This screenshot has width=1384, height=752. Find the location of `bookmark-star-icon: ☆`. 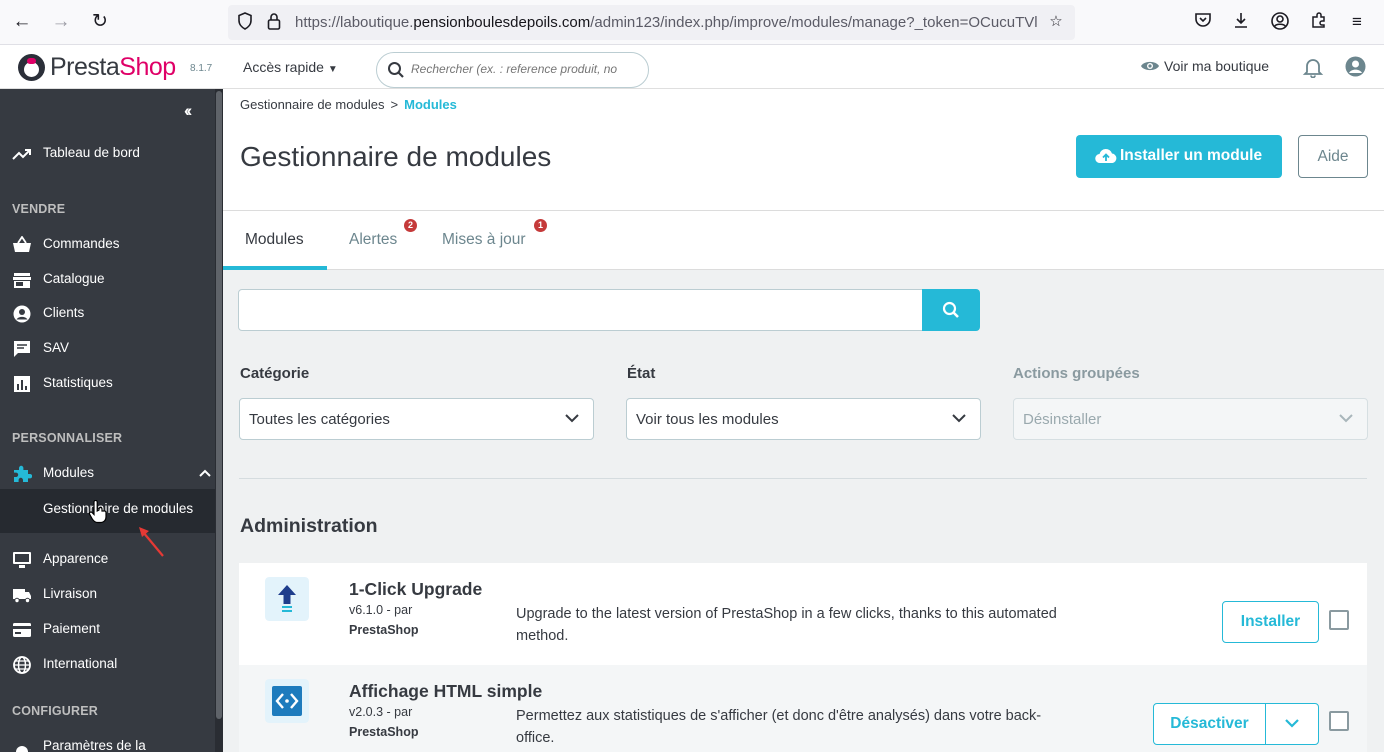

bookmark-star-icon: ☆ is located at coordinates (1056, 22).